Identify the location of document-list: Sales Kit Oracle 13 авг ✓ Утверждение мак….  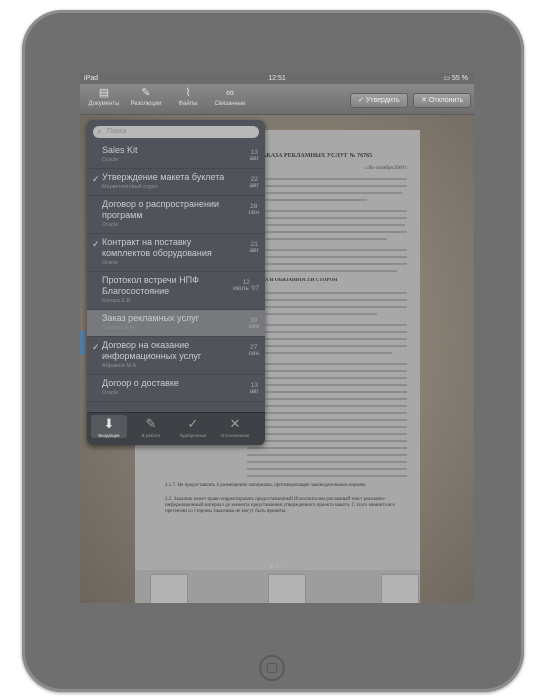
(176, 272).